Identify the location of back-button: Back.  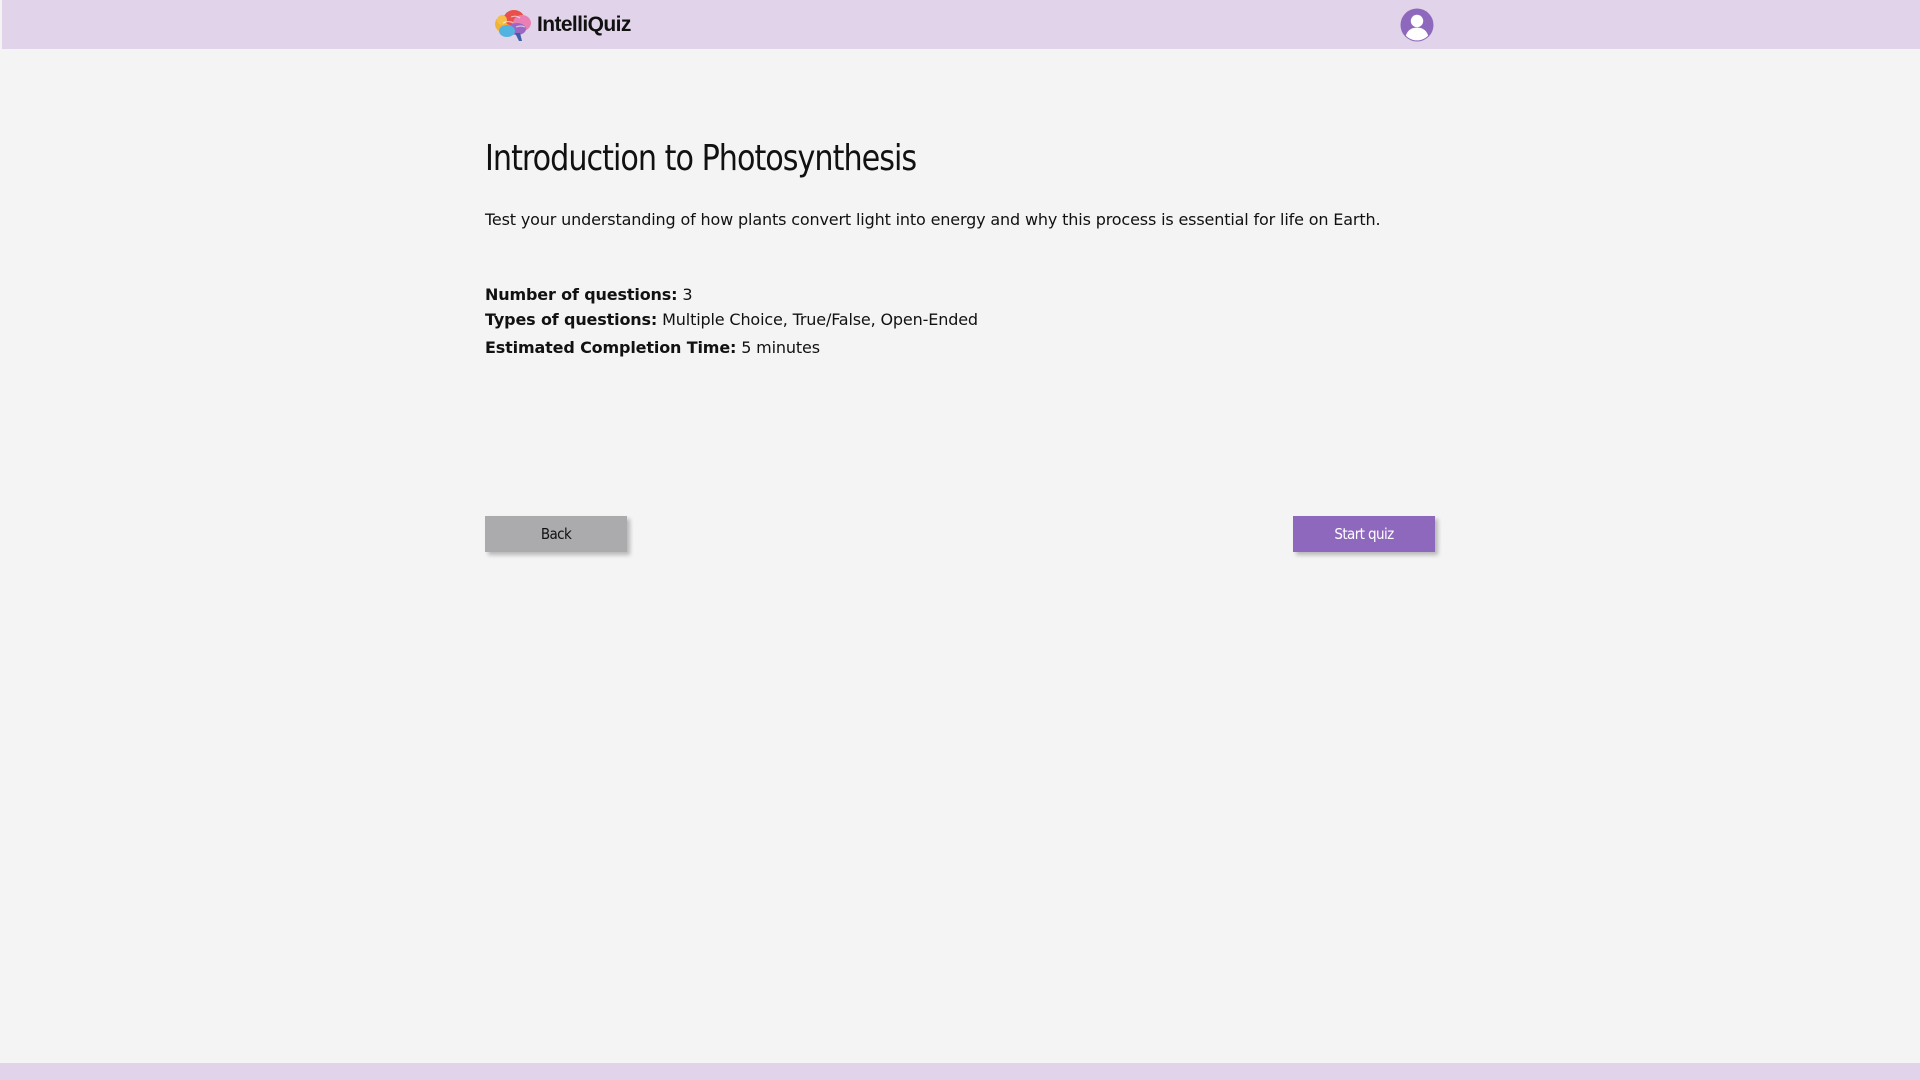
(556, 534).